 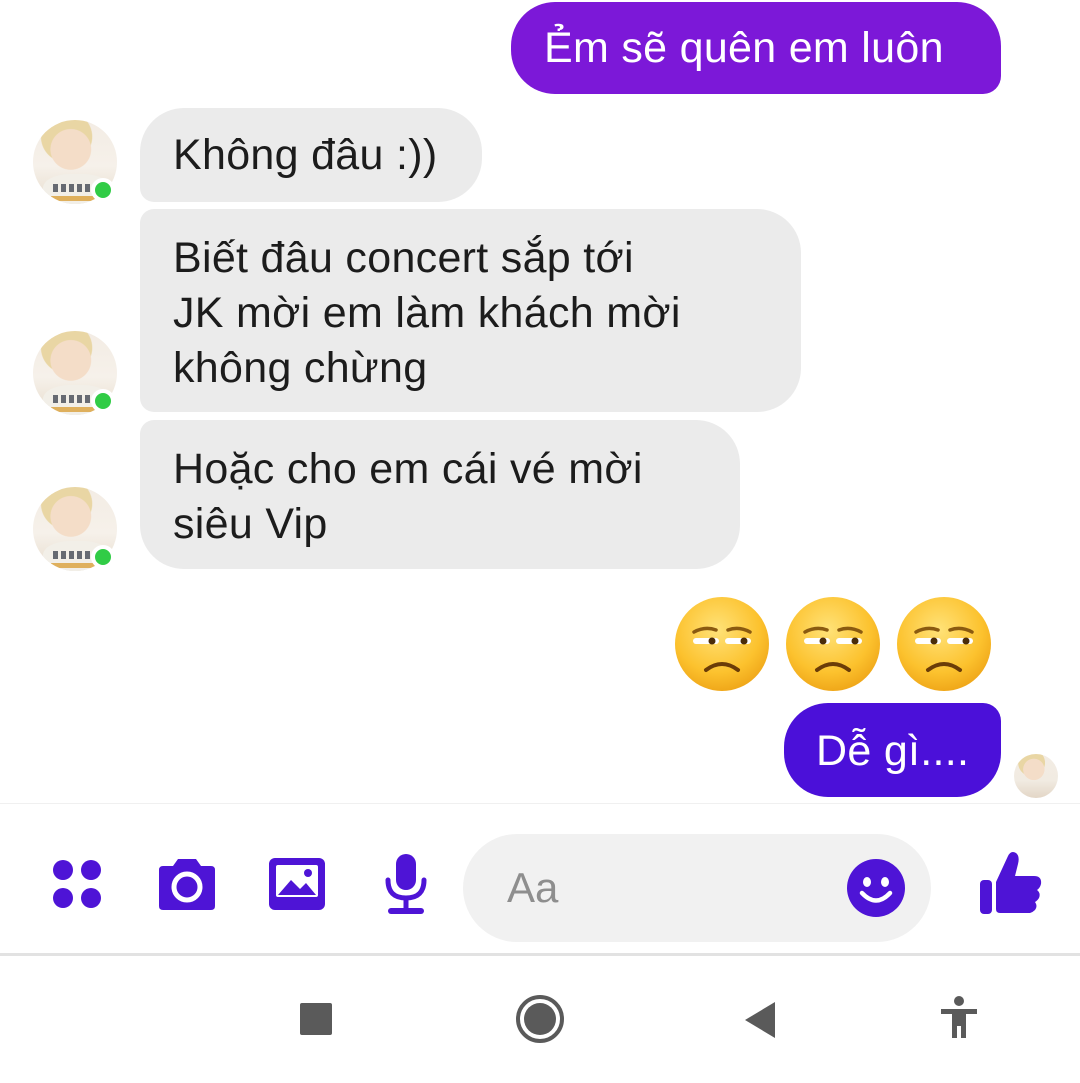 I want to click on gallery-icon, so click(x=297, y=884).